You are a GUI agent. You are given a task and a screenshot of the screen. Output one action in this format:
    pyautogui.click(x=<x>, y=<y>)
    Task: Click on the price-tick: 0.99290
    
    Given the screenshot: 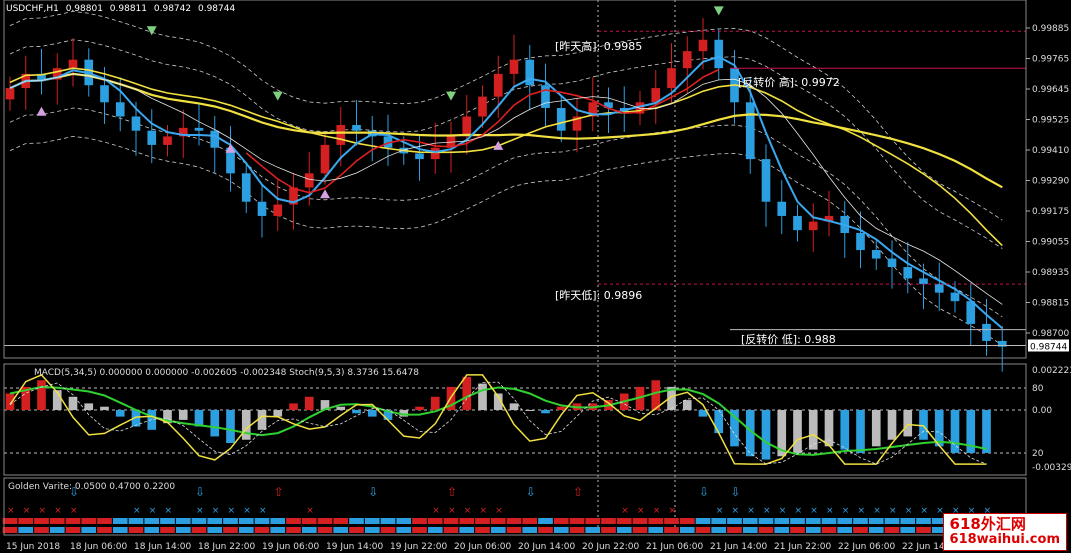 What is the action you would take?
    pyautogui.click(x=1050, y=182)
    